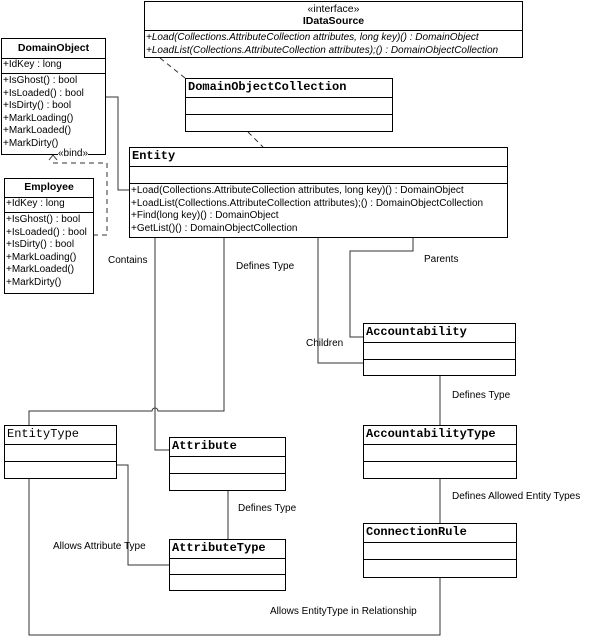  What do you see at coordinates (267, 508) in the screenshot?
I see `label-defines-type-attribute: Defines Type` at bounding box center [267, 508].